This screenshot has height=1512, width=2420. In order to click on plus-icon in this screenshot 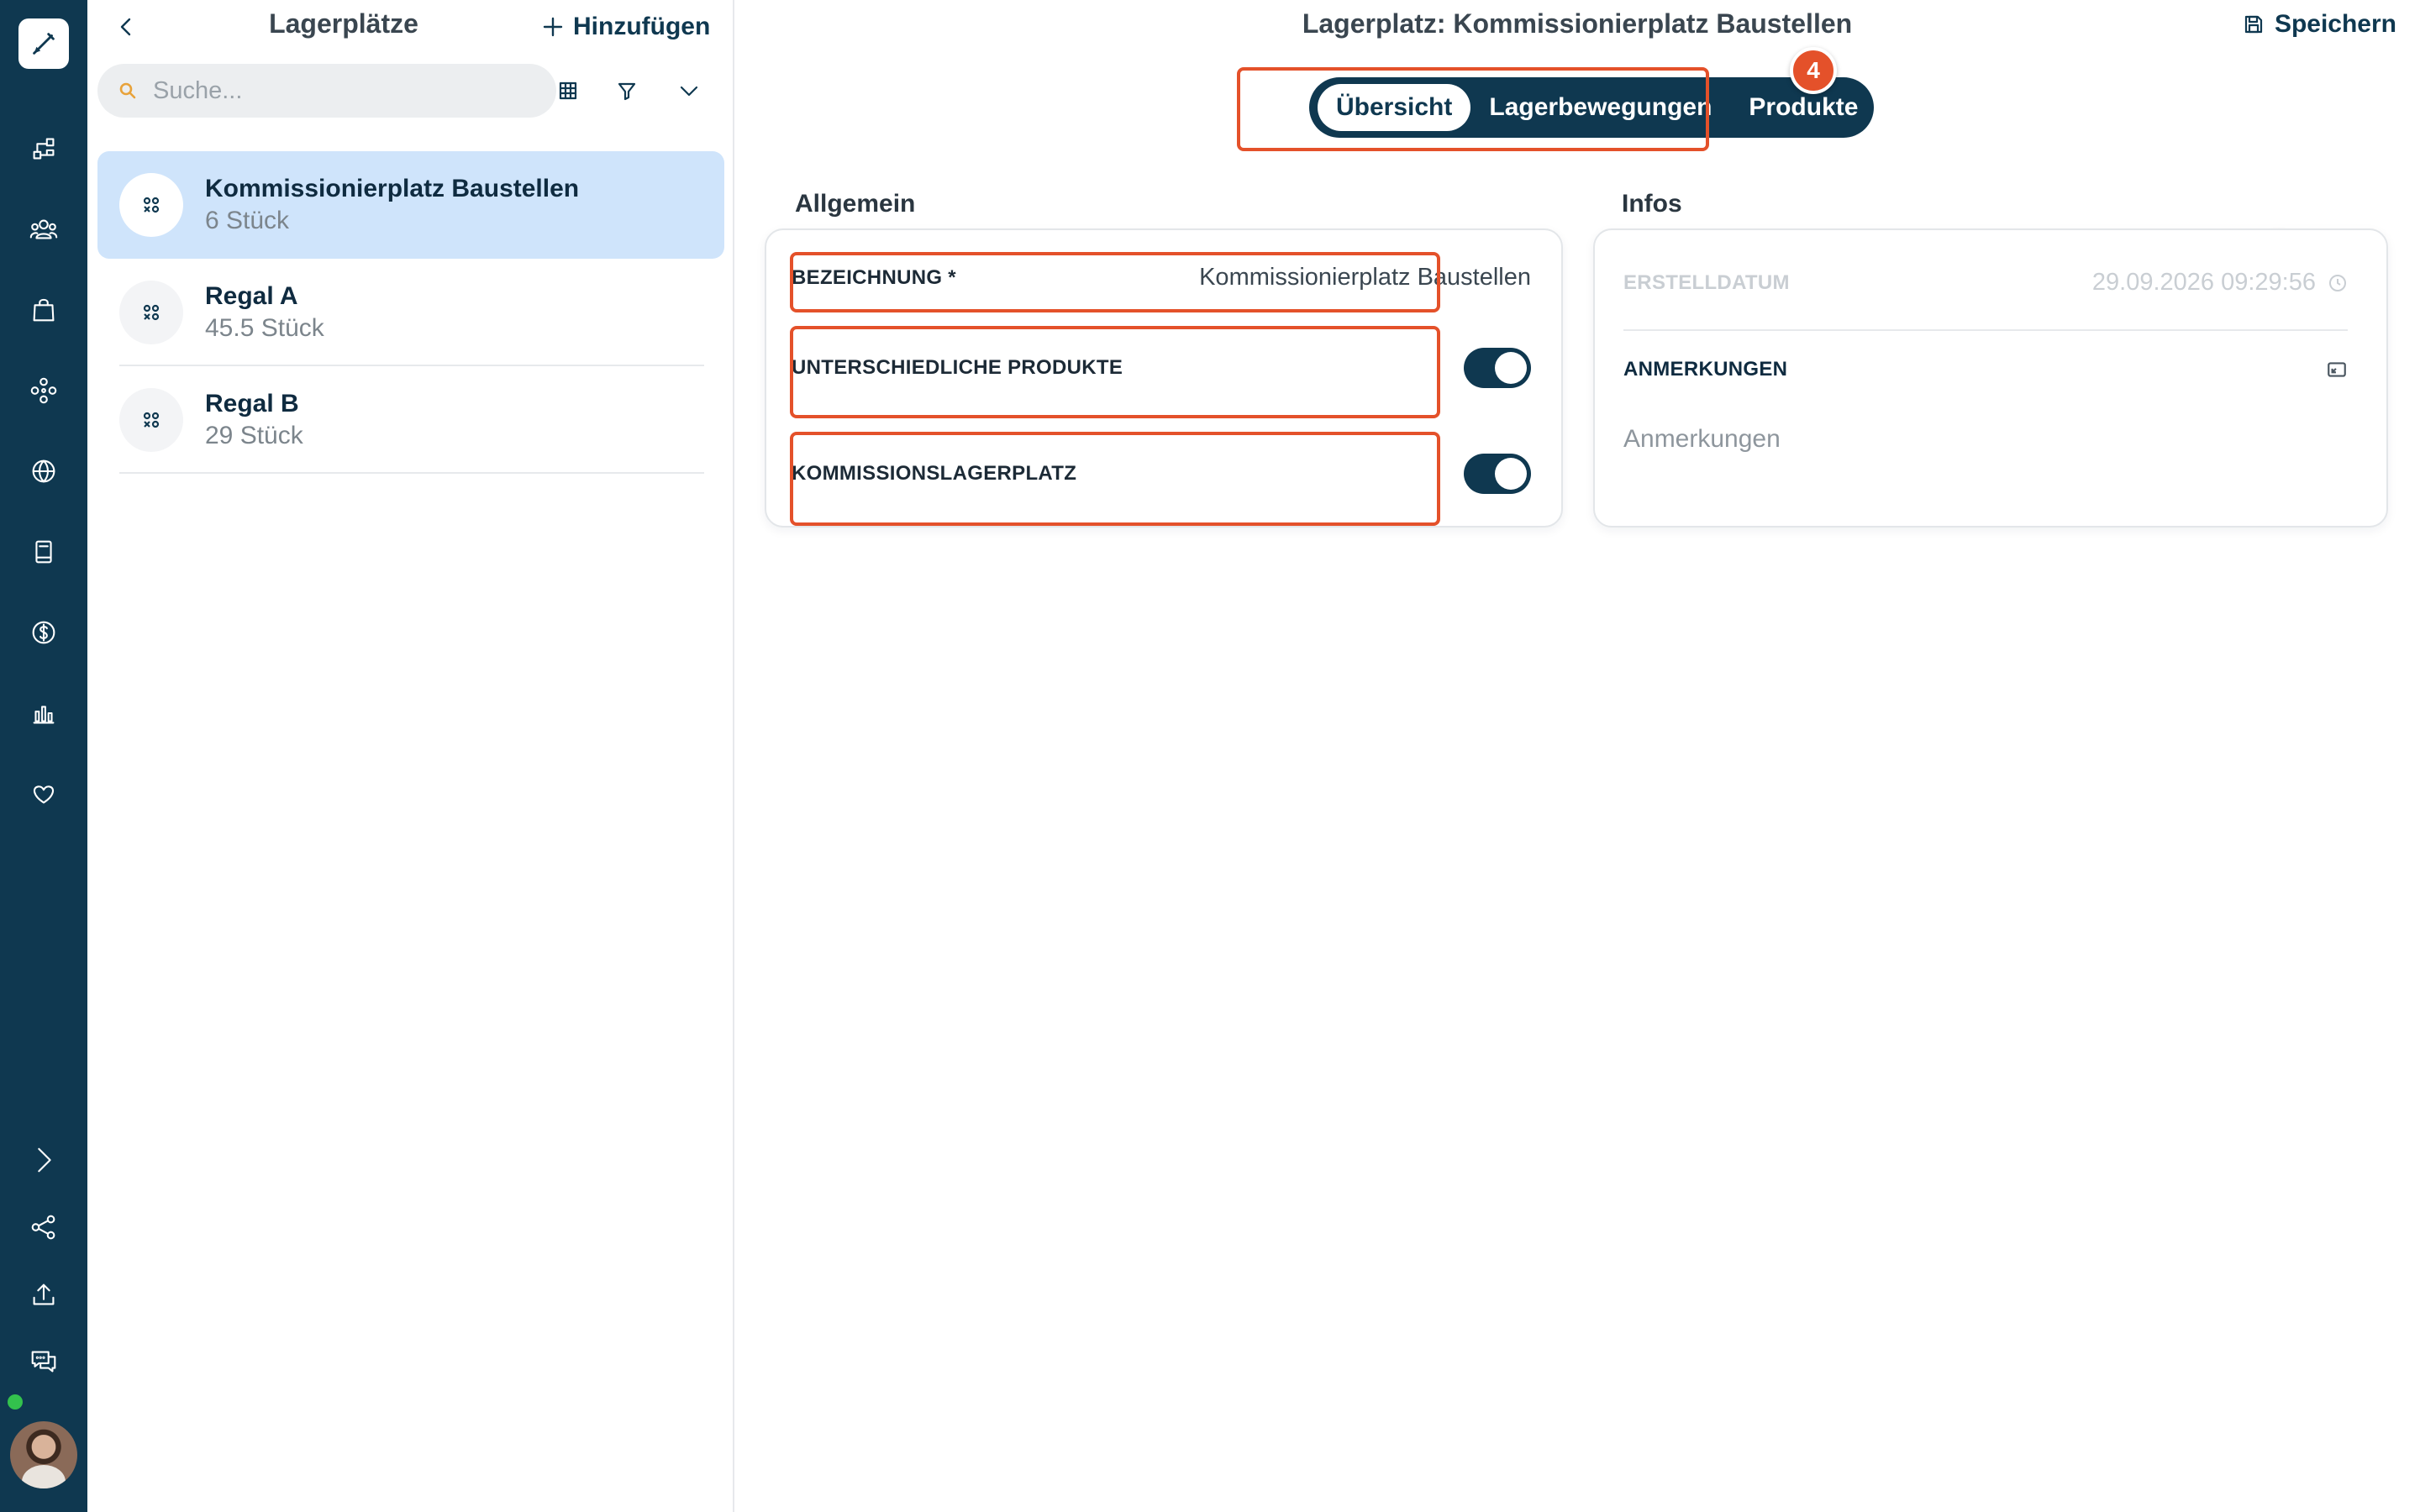, I will do `click(553, 27)`.